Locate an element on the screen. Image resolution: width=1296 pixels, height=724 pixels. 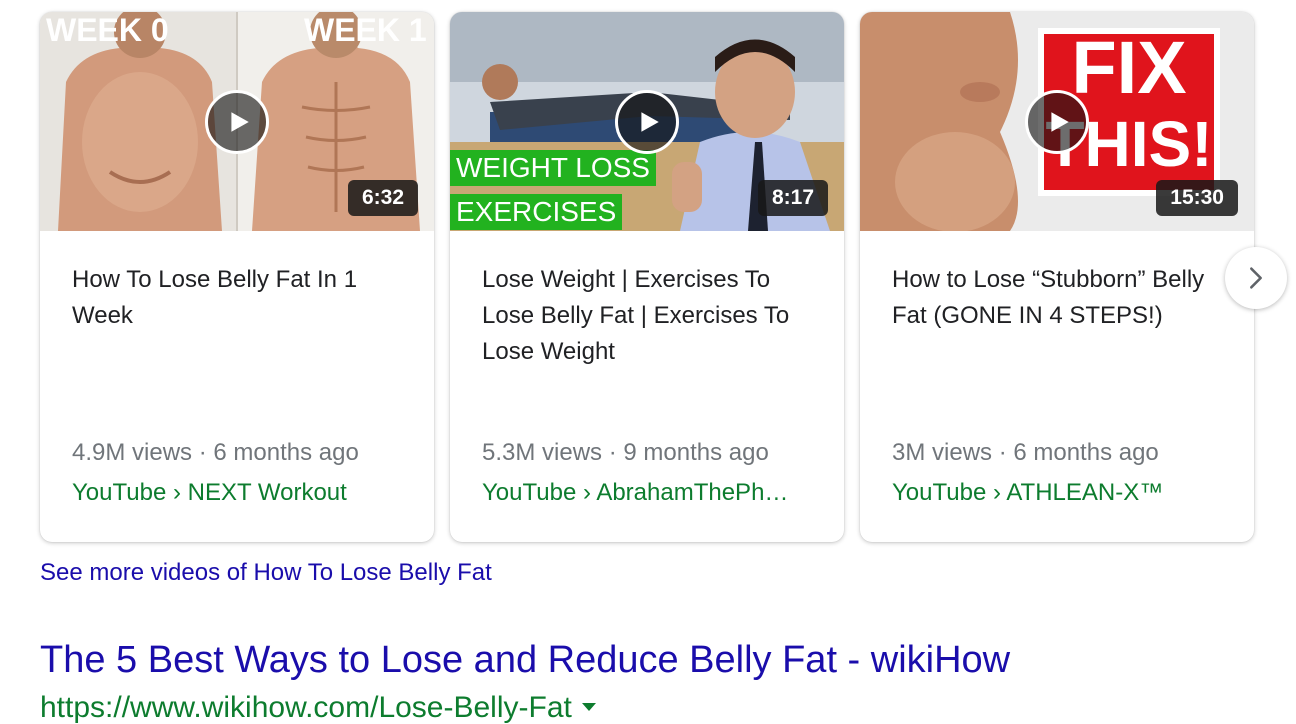
result-url-text: https://www.wikihow.com/Lose-Belly-Fat is located at coordinates (306, 707).